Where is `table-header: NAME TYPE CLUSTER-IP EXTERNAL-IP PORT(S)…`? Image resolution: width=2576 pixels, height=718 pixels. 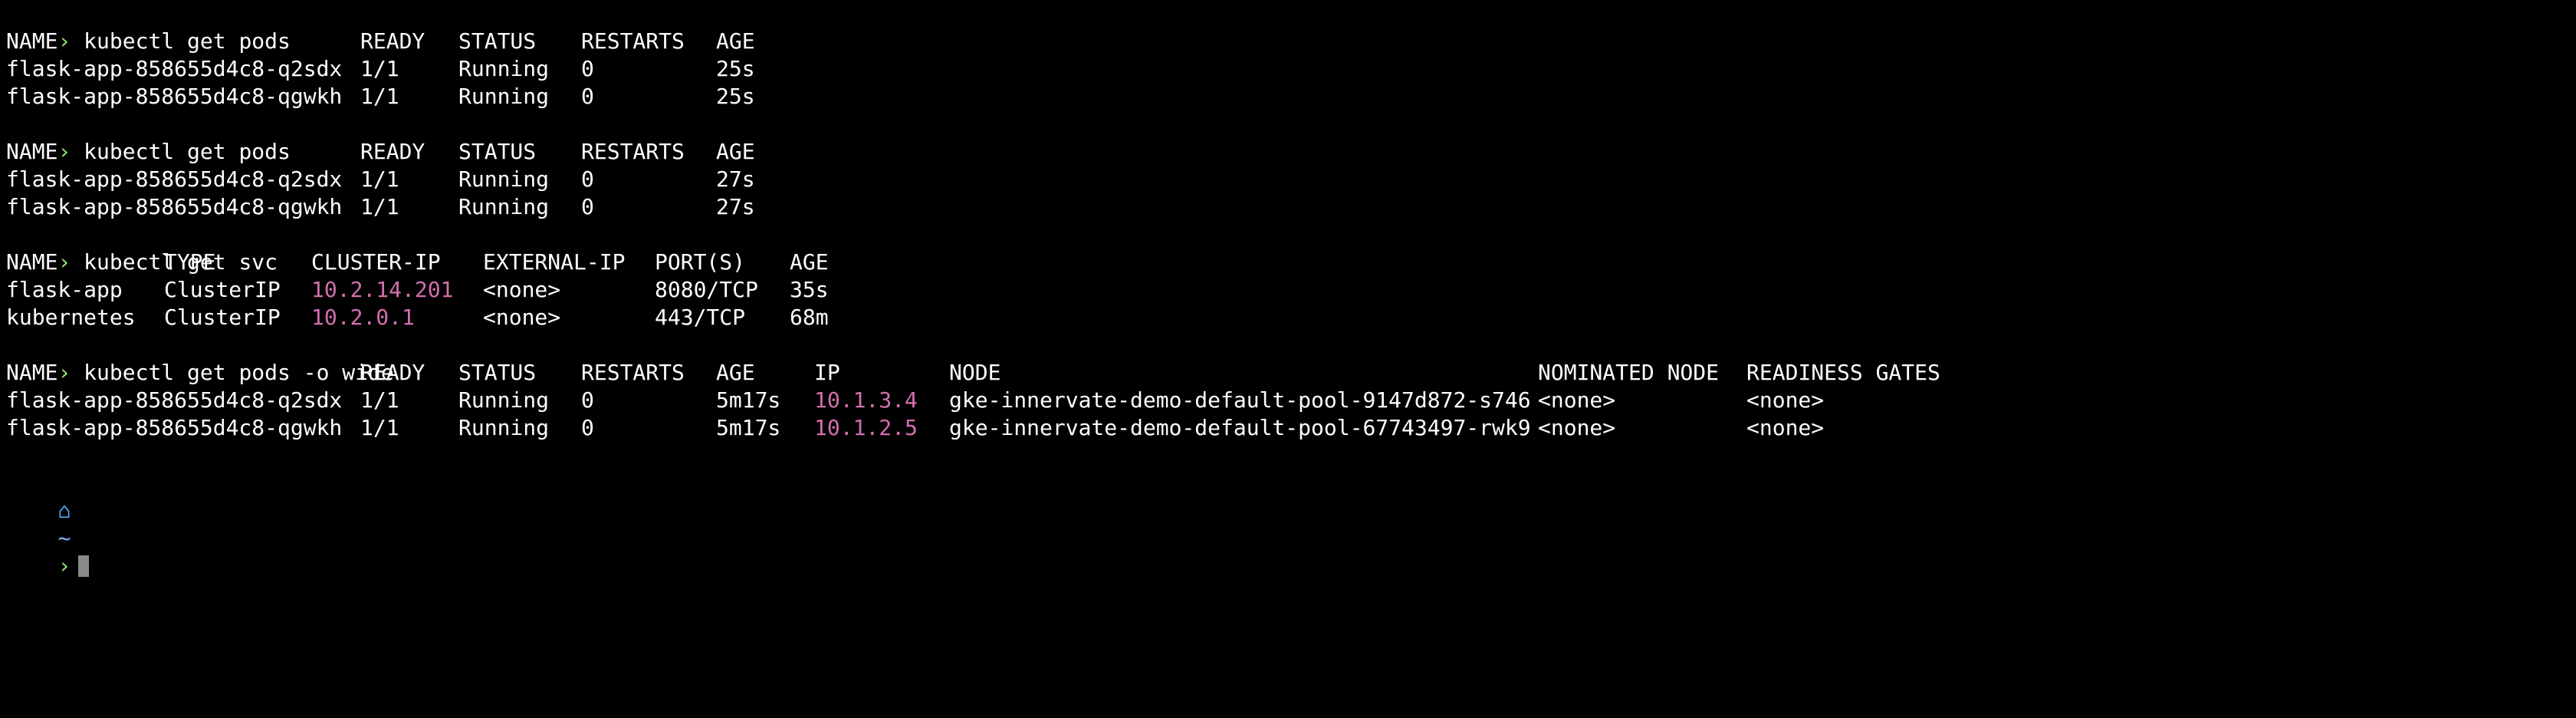
table-header: NAME TYPE CLUSTER-IP EXTERNAL-IP PORT(S)… is located at coordinates (1291, 263).